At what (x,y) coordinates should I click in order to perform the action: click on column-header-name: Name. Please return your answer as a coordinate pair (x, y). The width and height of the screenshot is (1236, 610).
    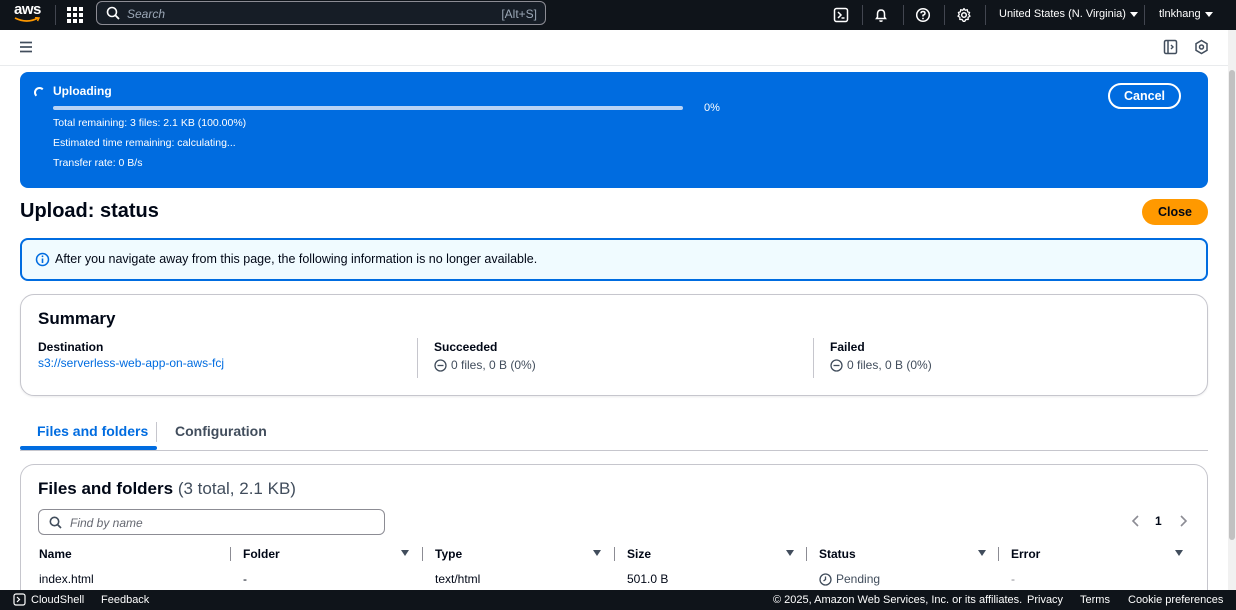
    Looking at the image, I should click on (55, 554).